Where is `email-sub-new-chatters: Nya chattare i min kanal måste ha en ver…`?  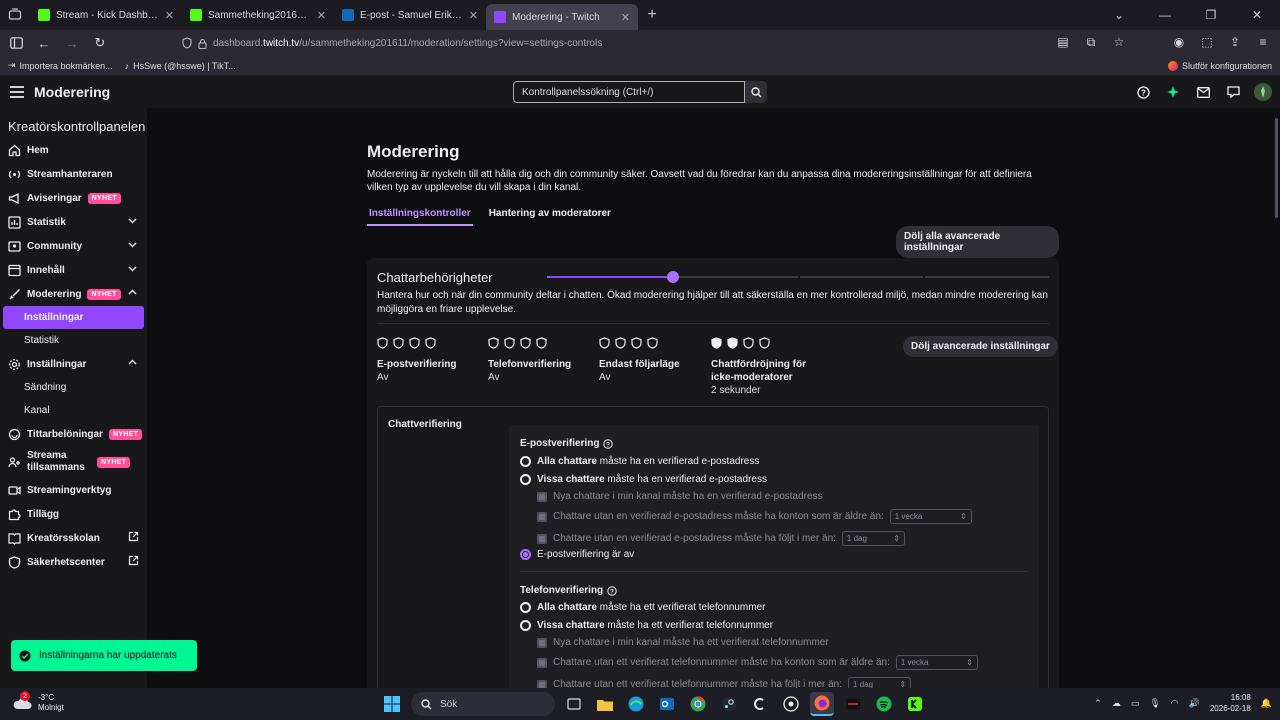
email-sub-new-chatters: Nya chattare i min kanal måste ha en ver… is located at coordinates (680, 496).